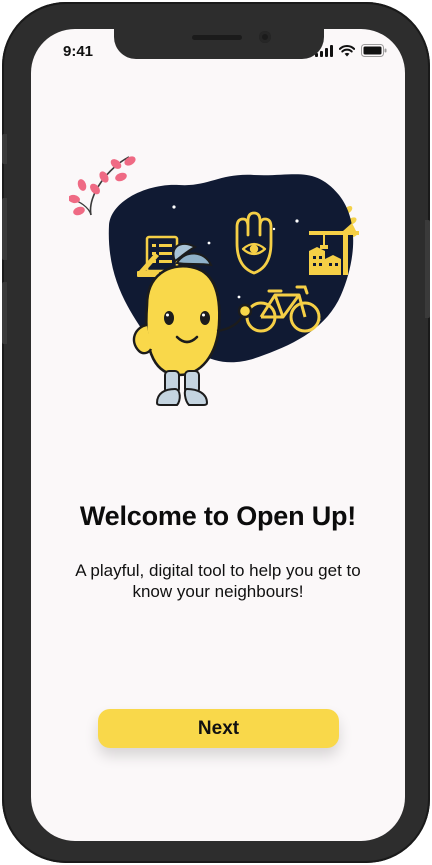 The width and height of the screenshot is (432, 865). What do you see at coordinates (219, 44) in the screenshot?
I see `notch` at bounding box center [219, 44].